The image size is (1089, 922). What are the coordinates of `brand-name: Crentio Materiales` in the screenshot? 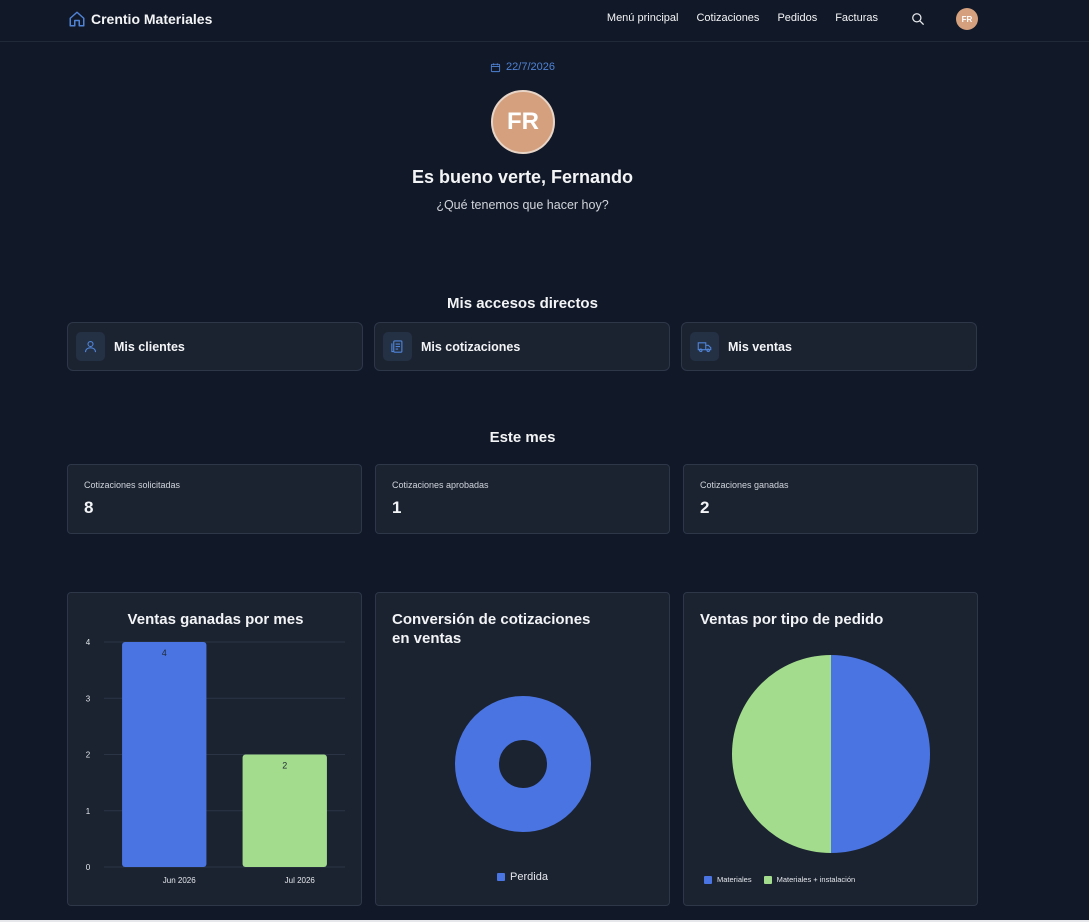 It's located at (152, 19).